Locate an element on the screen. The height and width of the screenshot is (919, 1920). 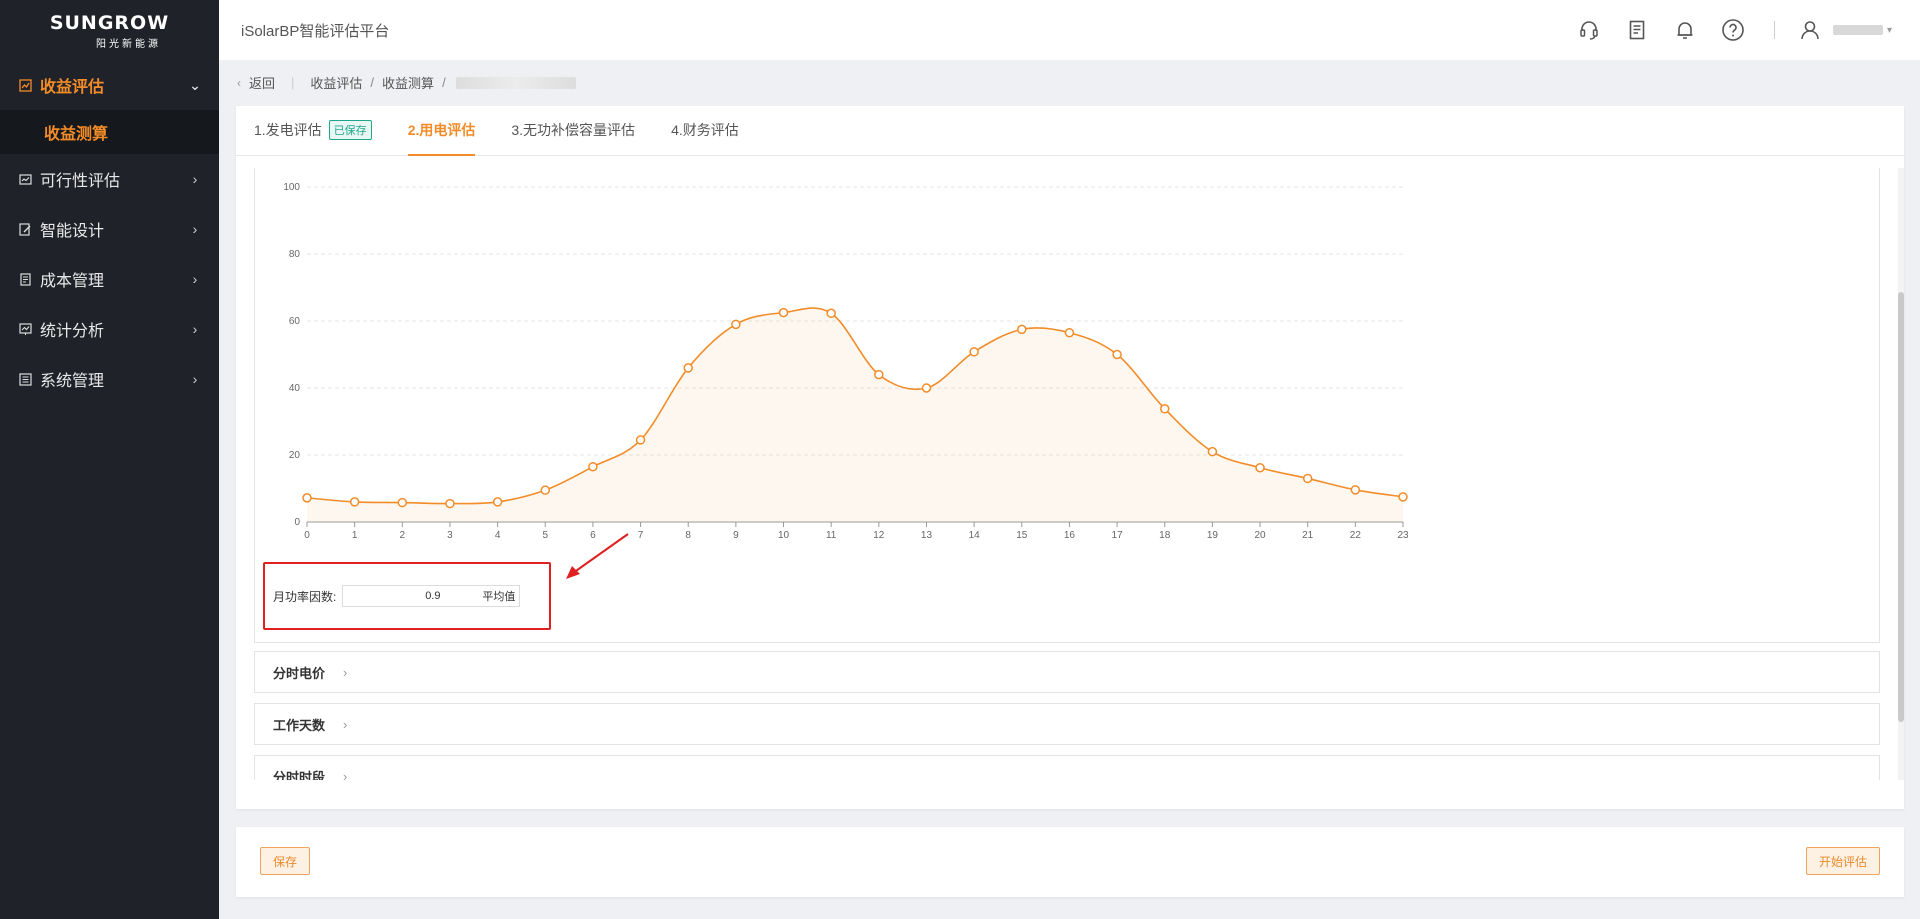
breadcrumb-item: 收益测算 is located at coordinates (408, 82).